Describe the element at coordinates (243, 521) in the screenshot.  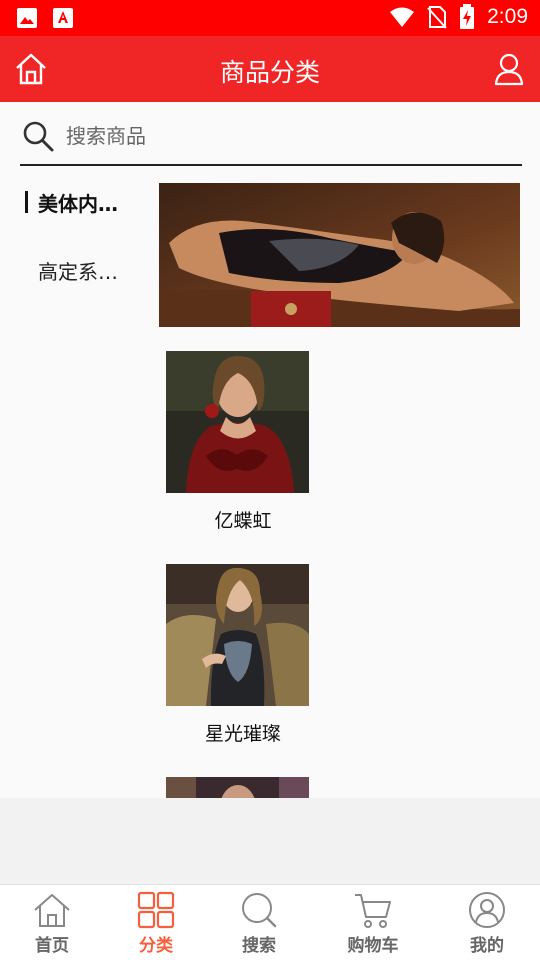
I see `product-name: 亿蝶虹` at that location.